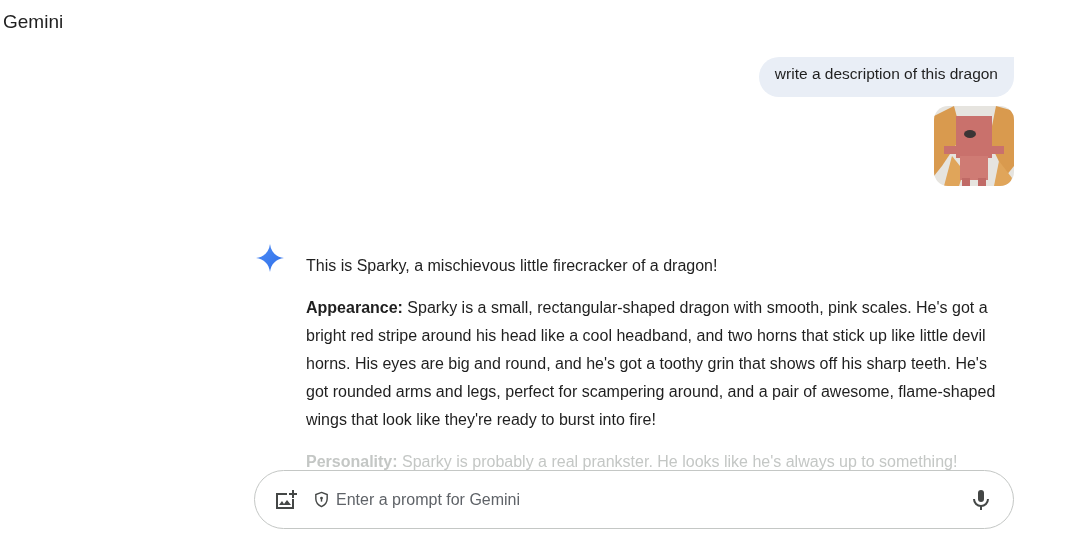 This screenshot has height=540, width=1066. Describe the element at coordinates (285, 499) in the screenshot. I see `add-image-icon` at that location.